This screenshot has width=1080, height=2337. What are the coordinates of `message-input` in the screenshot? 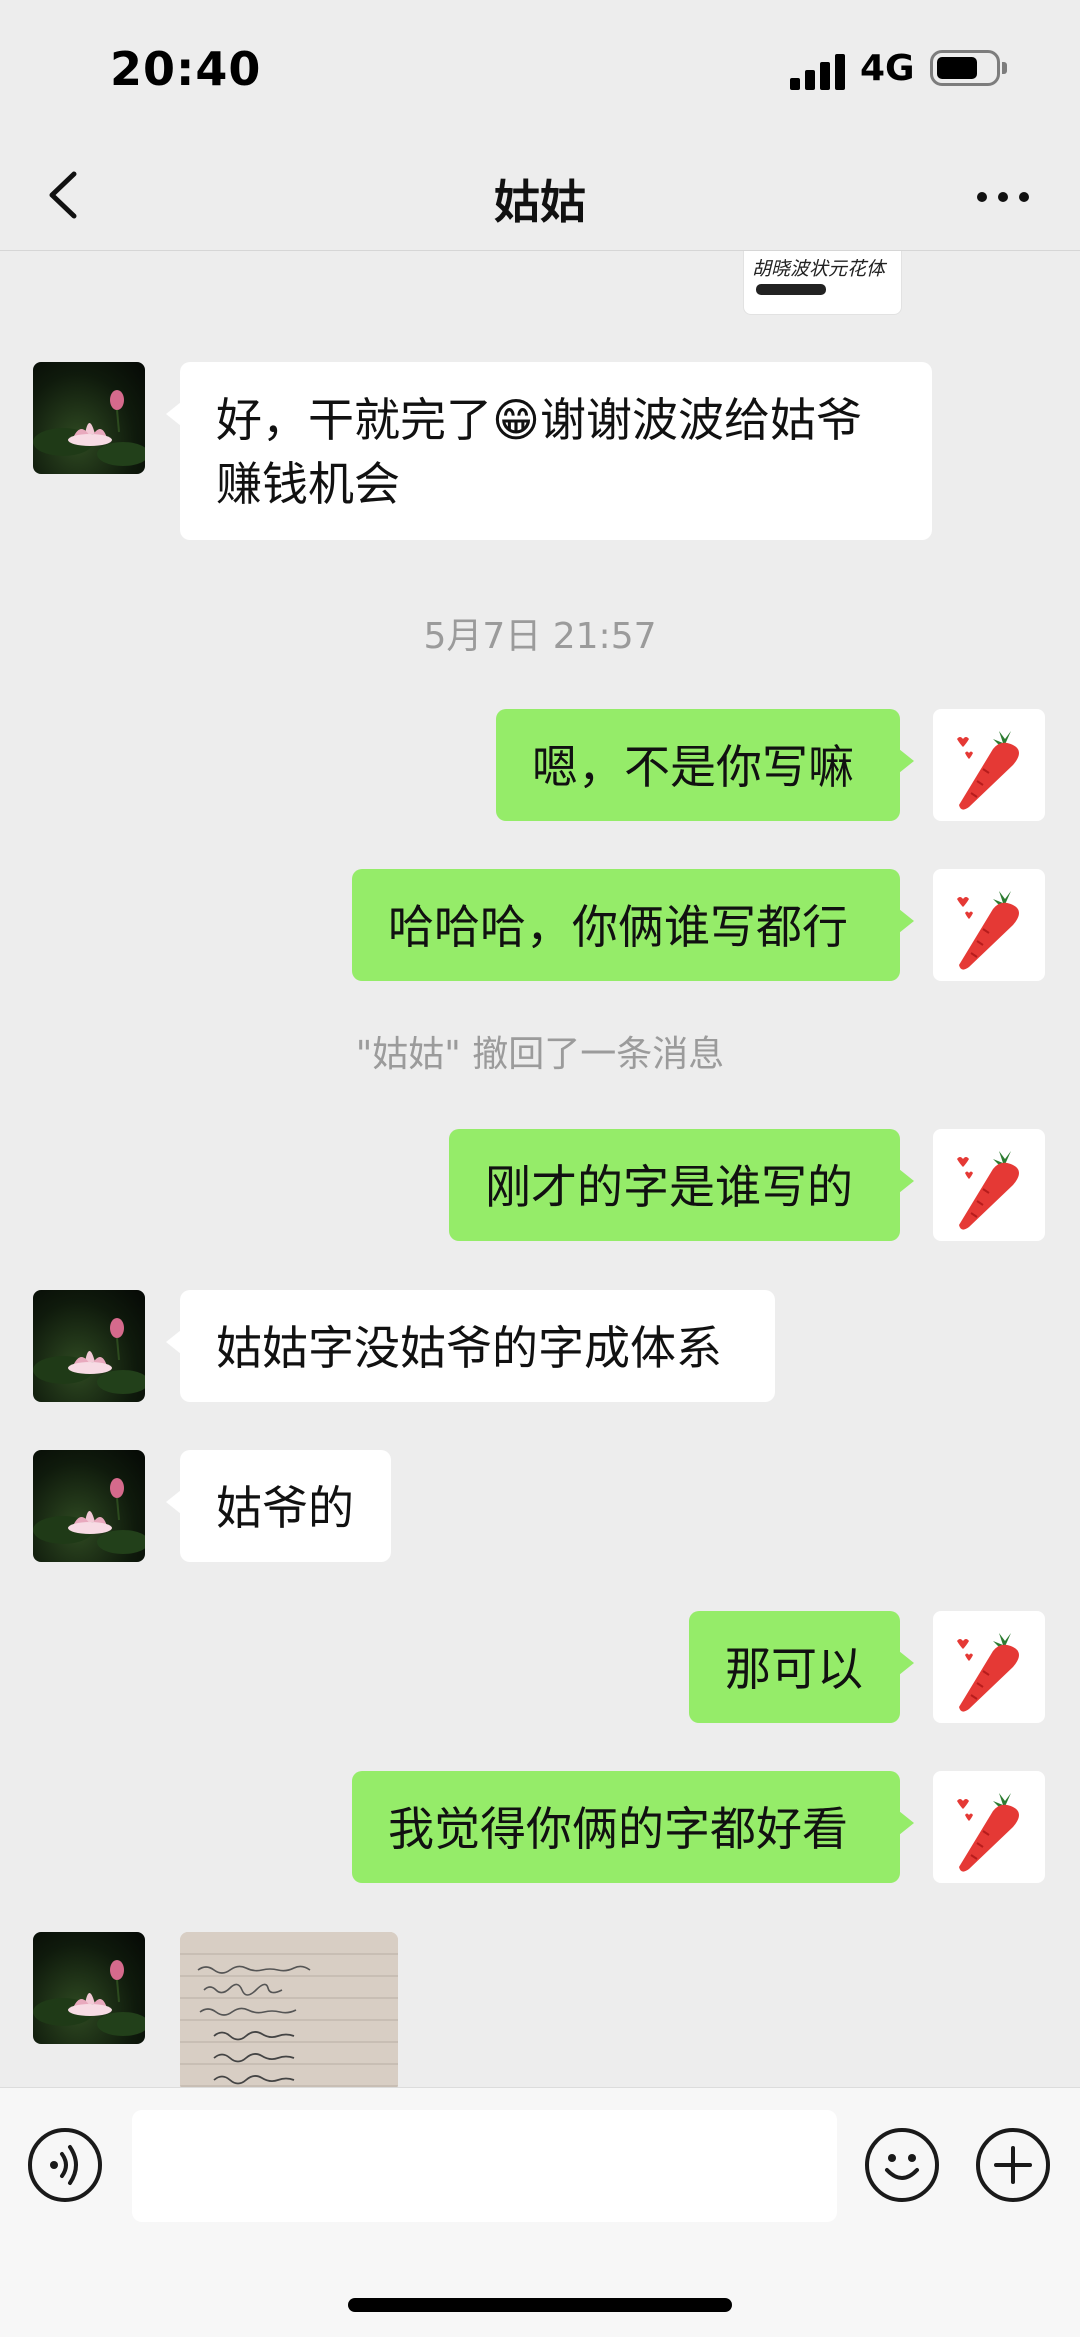 It's located at (484, 2166).